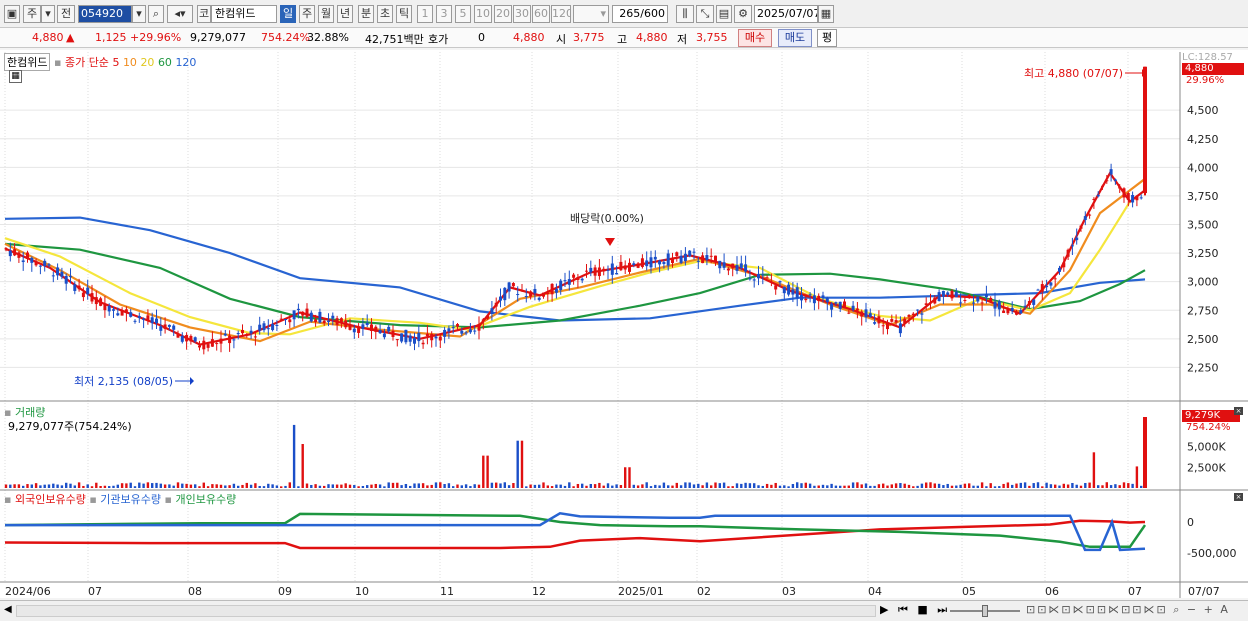 This screenshot has width=1248, height=621. I want to click on interval-10: 10, so click(483, 14).